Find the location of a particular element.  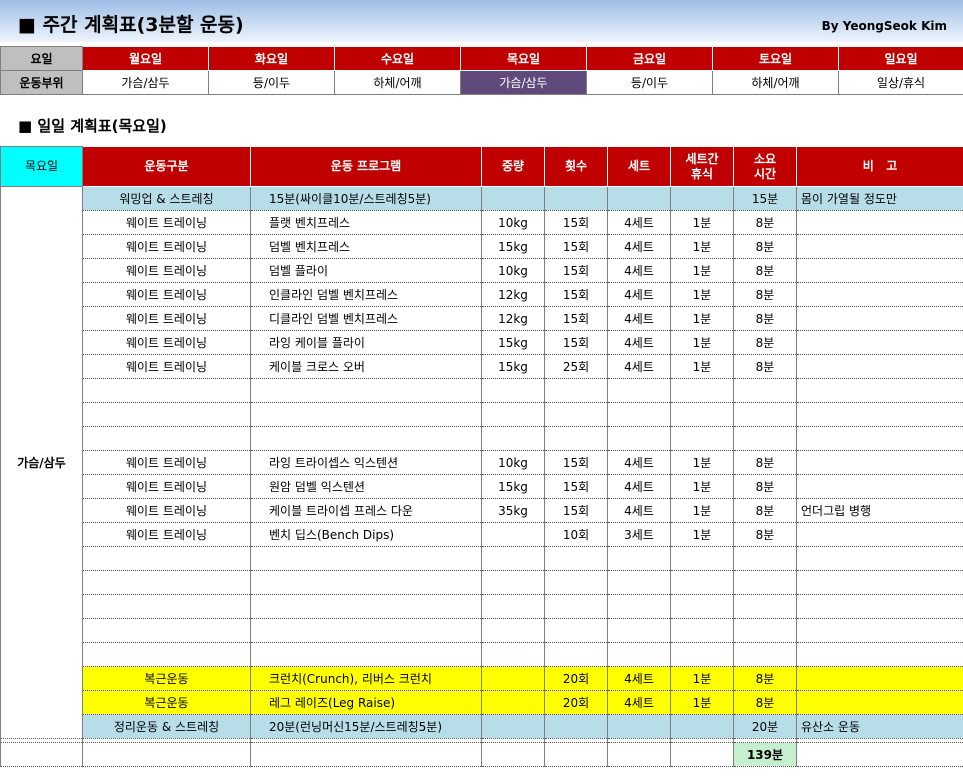

cell-notes: 몸이 가열될 정도만 is located at coordinates (879, 198).